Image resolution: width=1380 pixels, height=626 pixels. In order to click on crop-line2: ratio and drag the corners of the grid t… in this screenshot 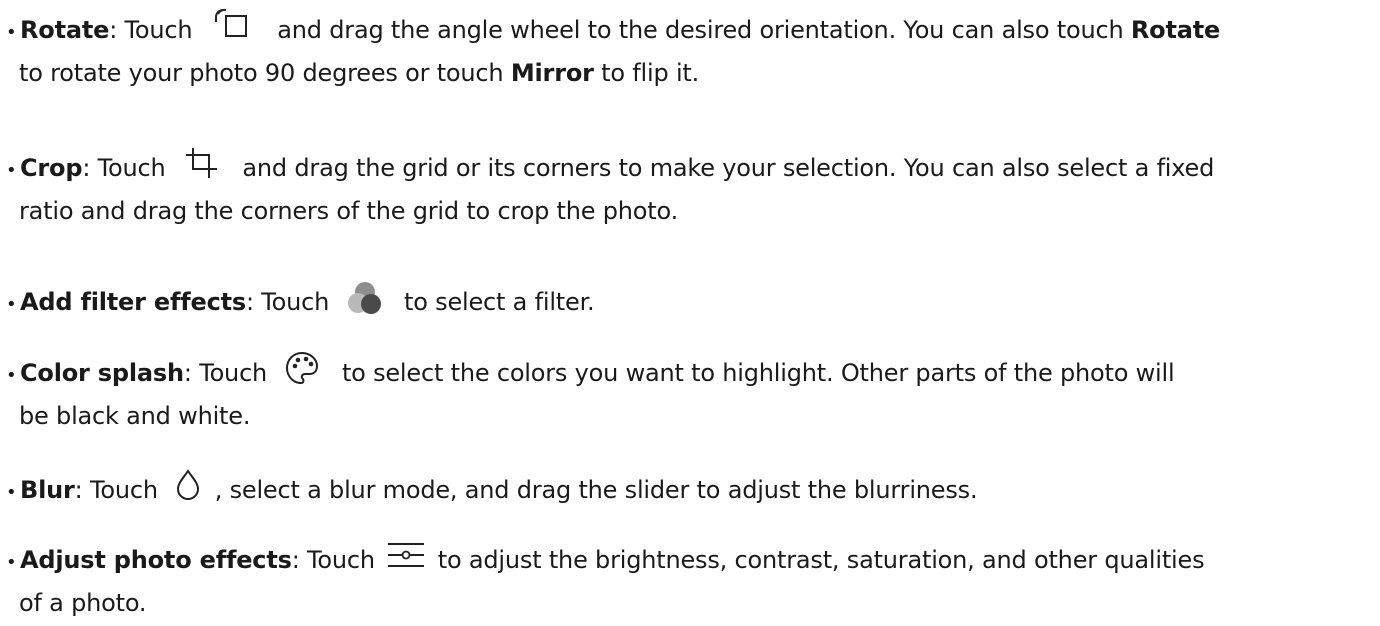, I will do `click(348, 211)`.